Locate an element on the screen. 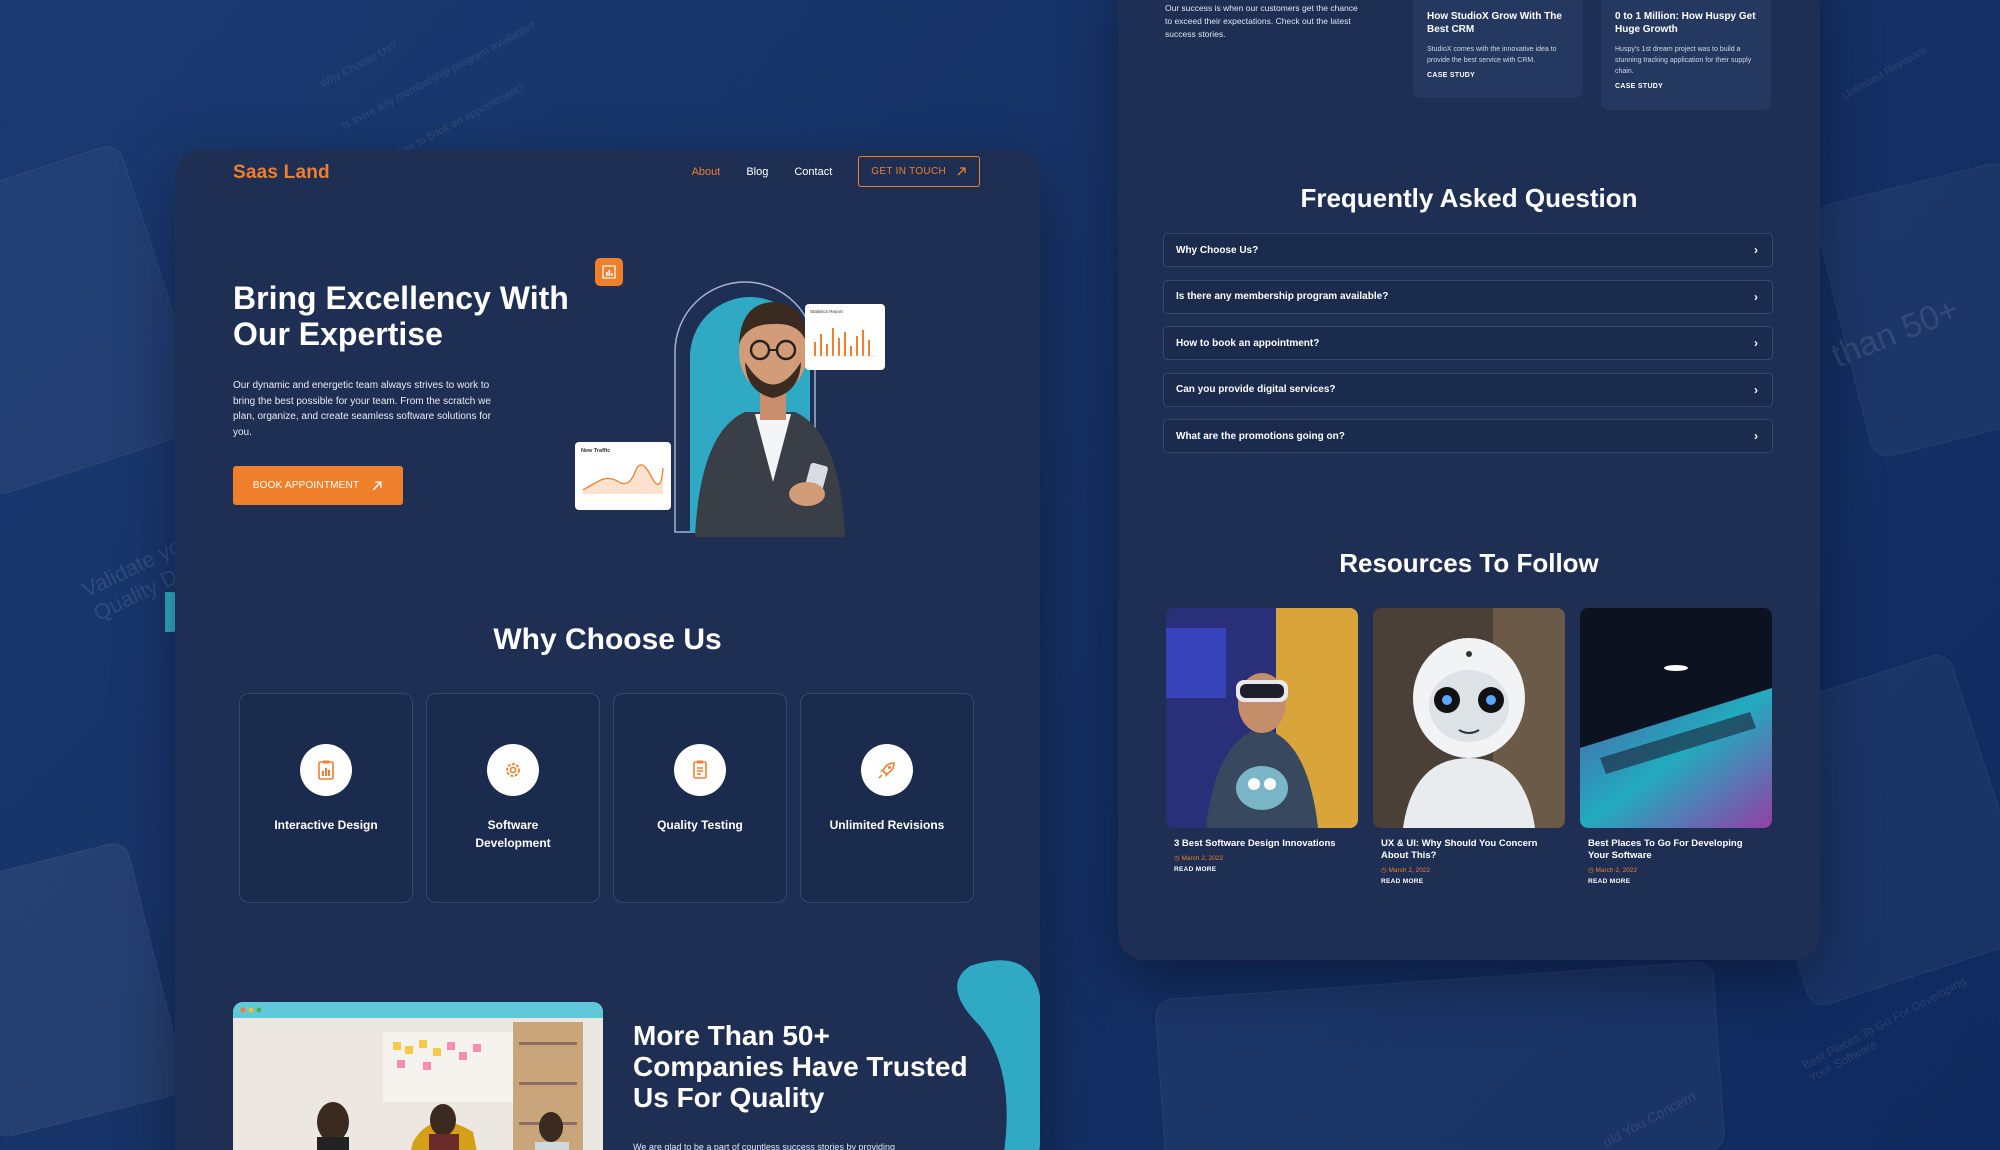 This screenshot has height=1150, width=2000. rocket-icon is located at coordinates (887, 770).